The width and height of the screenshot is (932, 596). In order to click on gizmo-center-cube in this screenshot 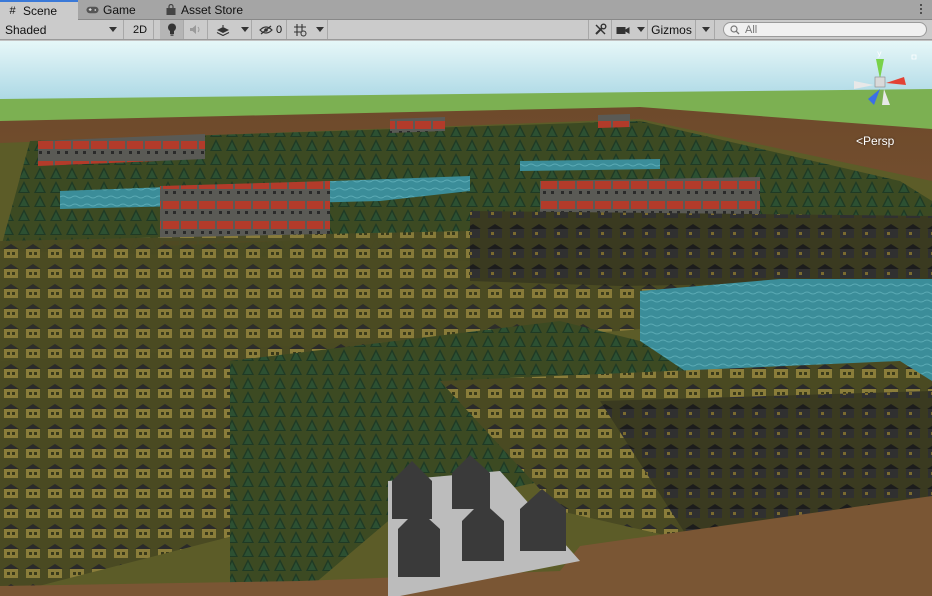, I will do `click(880, 82)`.